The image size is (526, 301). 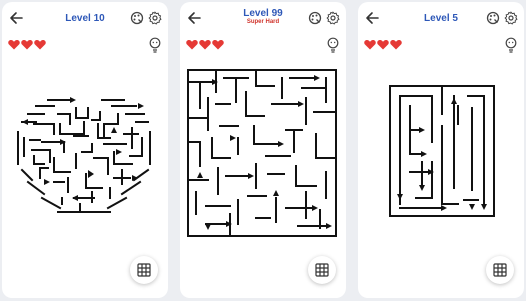 I want to click on top-bar: Level 99 Super Hard, so click(x=263, y=19).